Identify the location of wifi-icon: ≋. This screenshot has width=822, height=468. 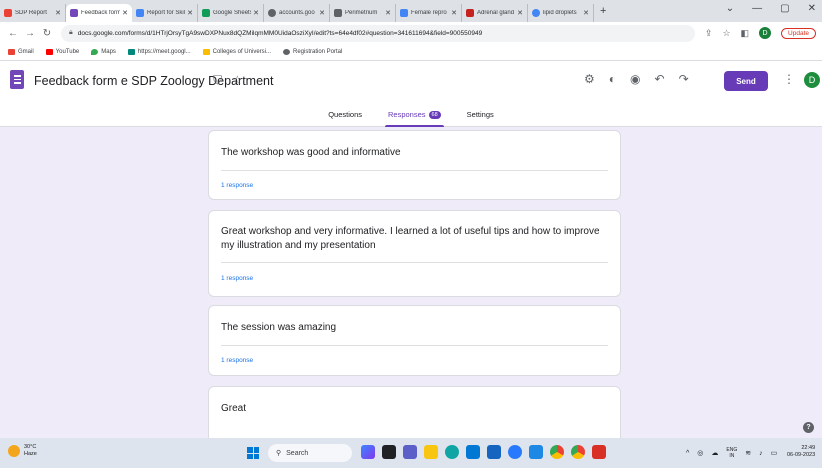
(748, 453).